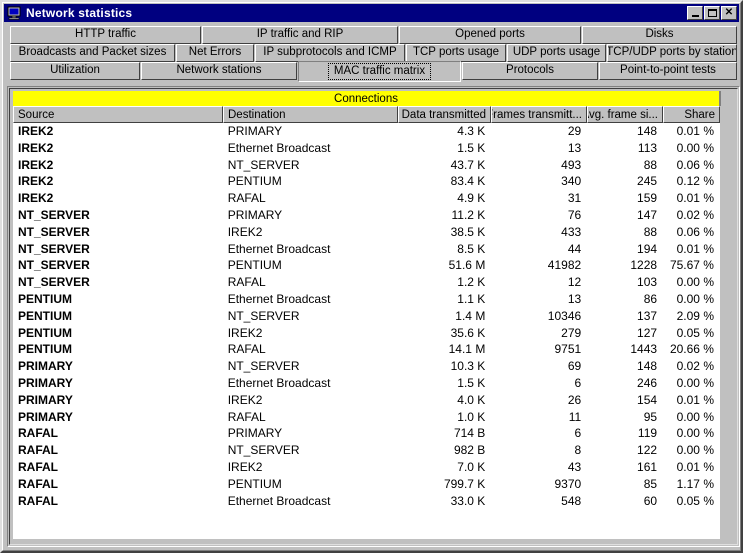  I want to click on tab-protocols: Protocols, so click(530, 71).